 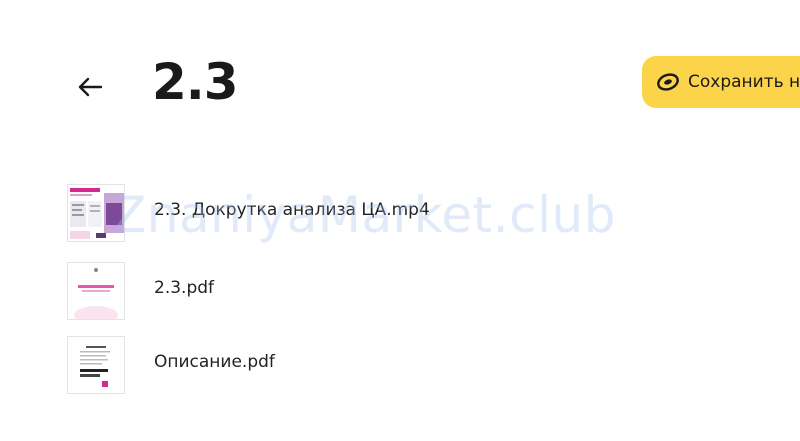 I want to click on save-to-disk-button: Сохранить н, so click(x=721, y=82).